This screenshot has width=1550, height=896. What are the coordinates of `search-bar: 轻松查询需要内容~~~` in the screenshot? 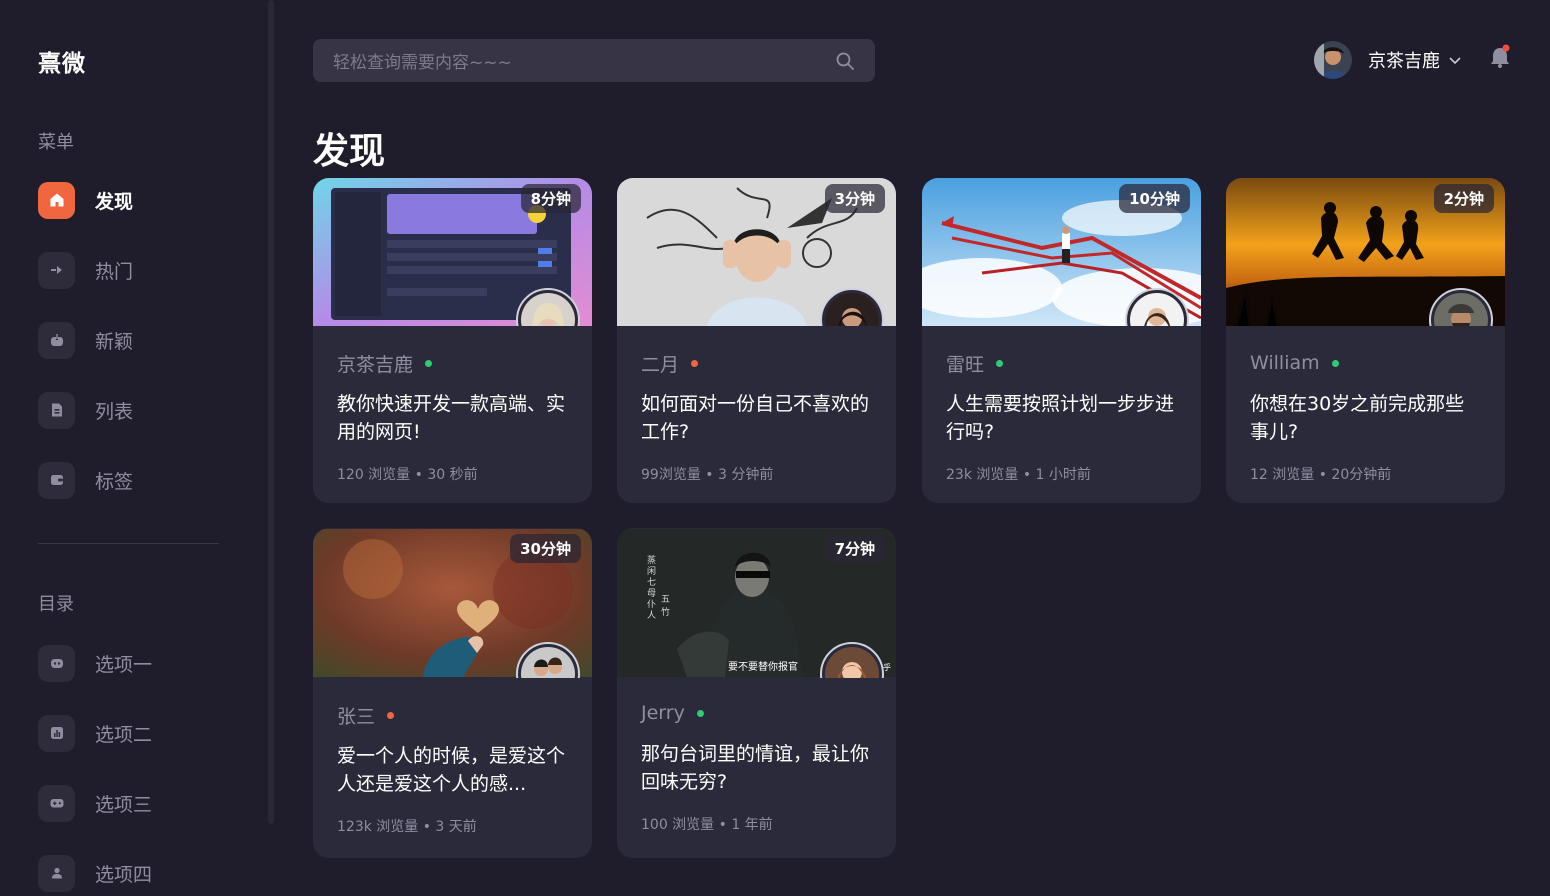 It's located at (594, 60).